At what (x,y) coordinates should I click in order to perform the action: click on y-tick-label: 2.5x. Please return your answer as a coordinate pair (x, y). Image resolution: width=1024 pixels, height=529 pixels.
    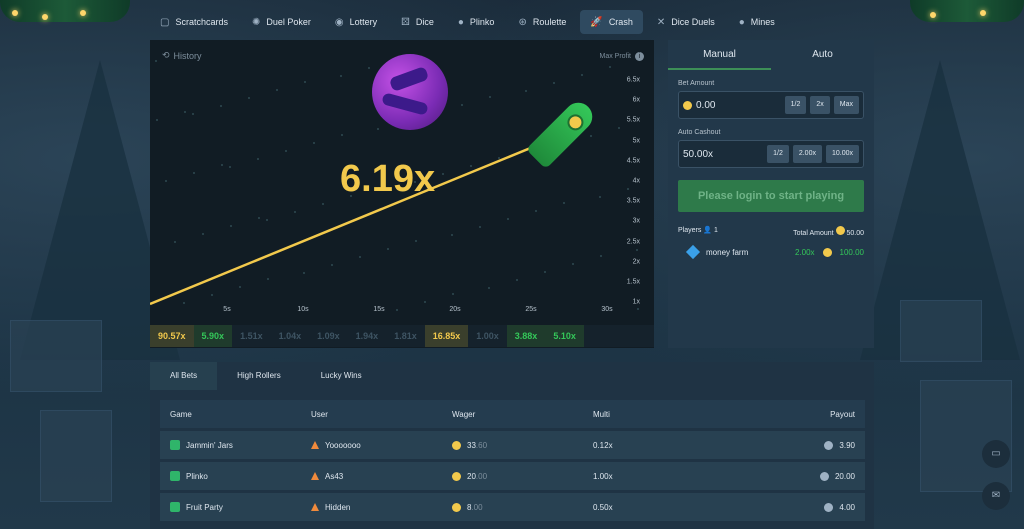
    Looking at the image, I should click on (633, 242).